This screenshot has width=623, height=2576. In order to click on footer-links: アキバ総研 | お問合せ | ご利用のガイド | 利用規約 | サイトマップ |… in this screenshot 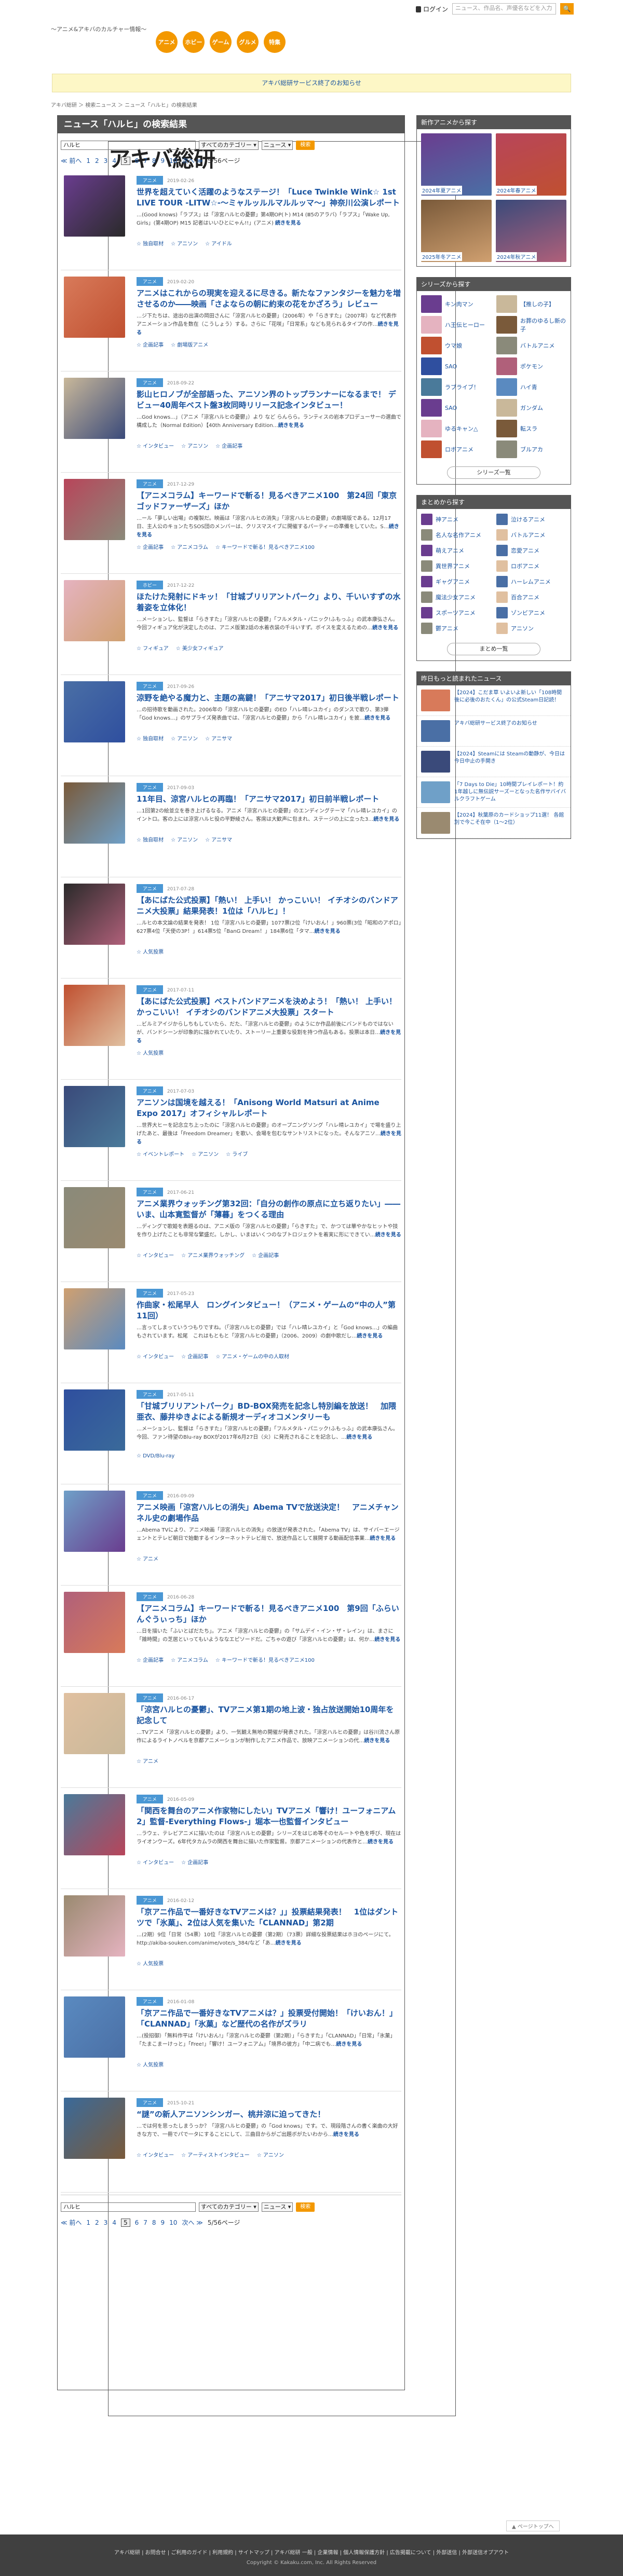, I will do `click(311, 2552)`.